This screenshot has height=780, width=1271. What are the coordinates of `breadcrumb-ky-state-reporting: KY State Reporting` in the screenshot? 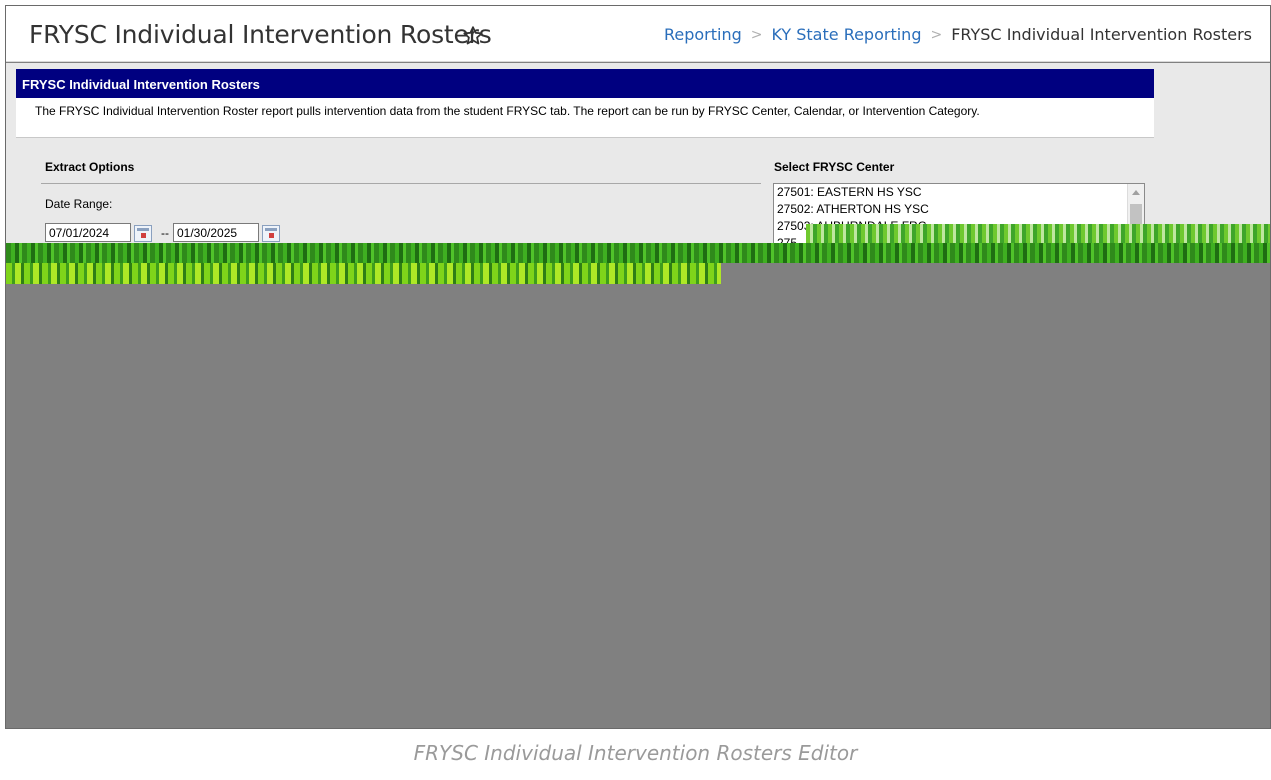 It's located at (846, 34).